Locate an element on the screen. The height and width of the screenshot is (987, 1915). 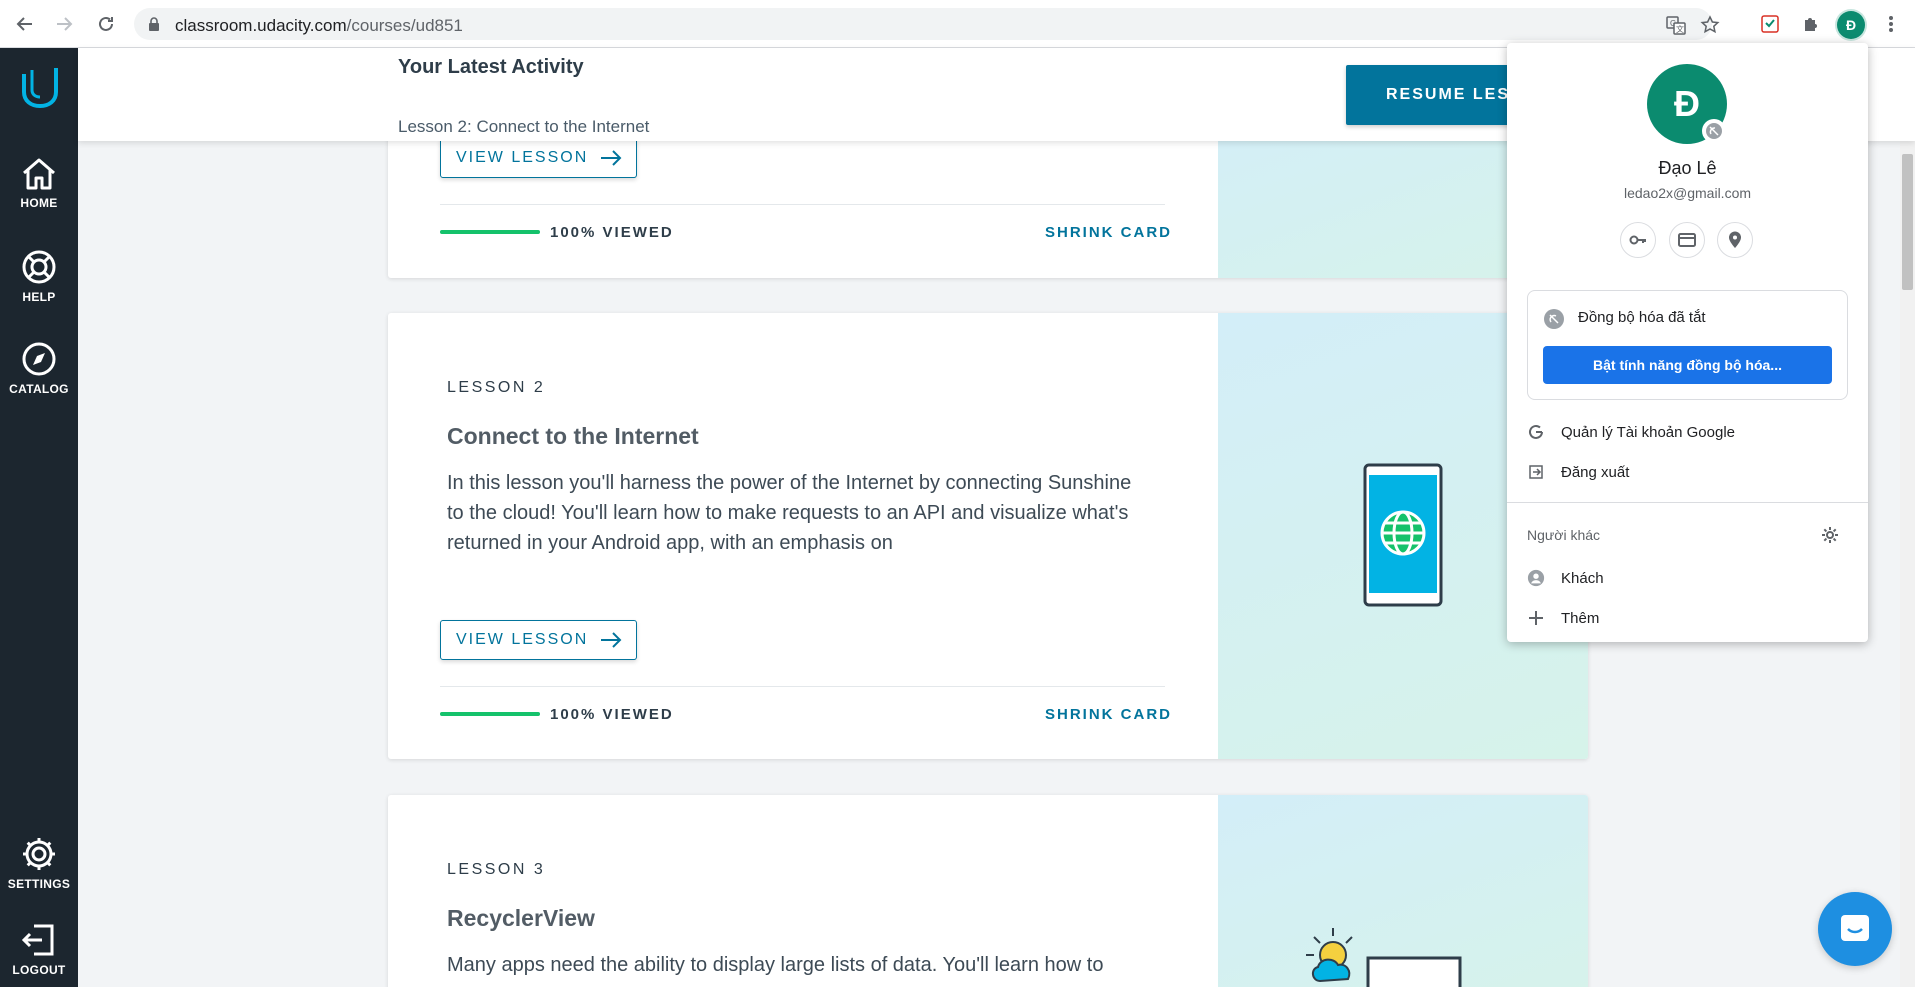
translate-icon: G文 is located at coordinates (1676, 25).